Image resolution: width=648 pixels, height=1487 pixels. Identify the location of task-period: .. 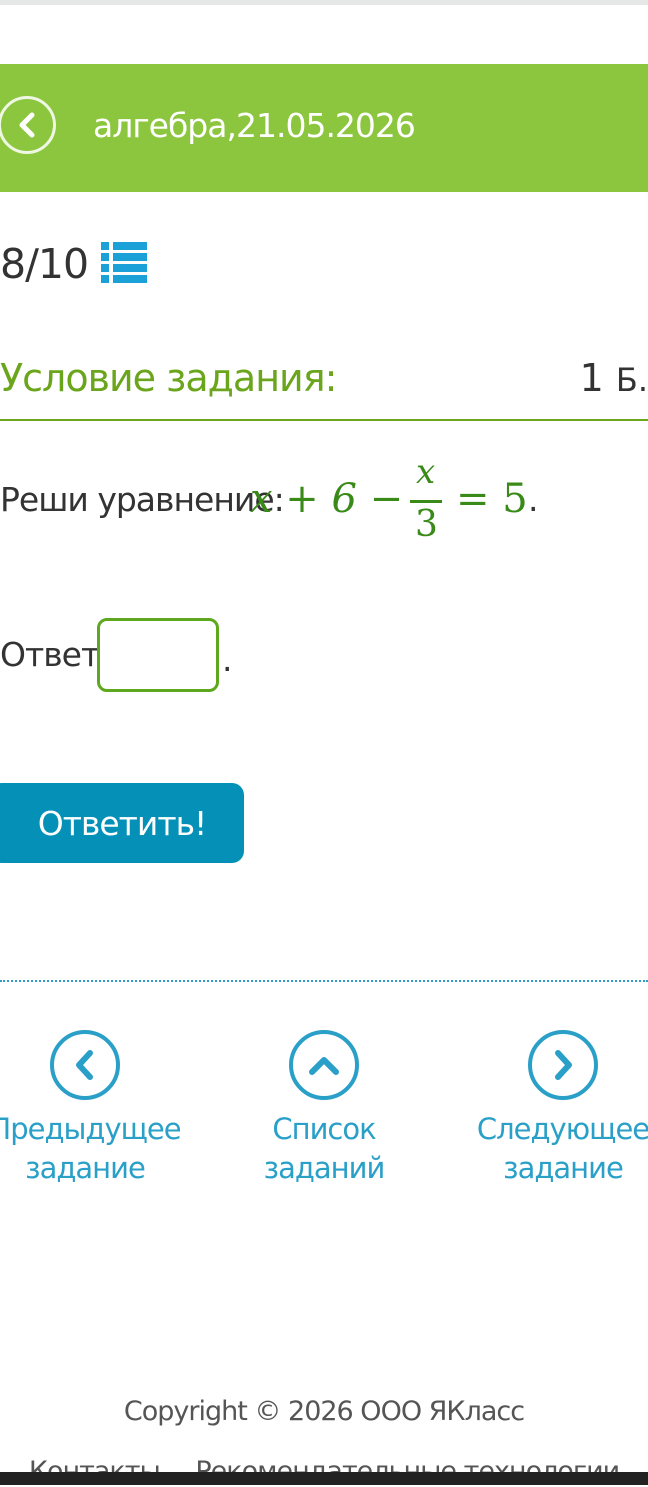
(533, 499).